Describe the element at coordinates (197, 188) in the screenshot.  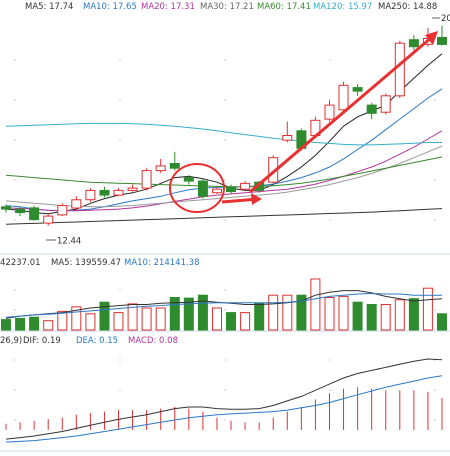
I see `highlight-circle` at that location.